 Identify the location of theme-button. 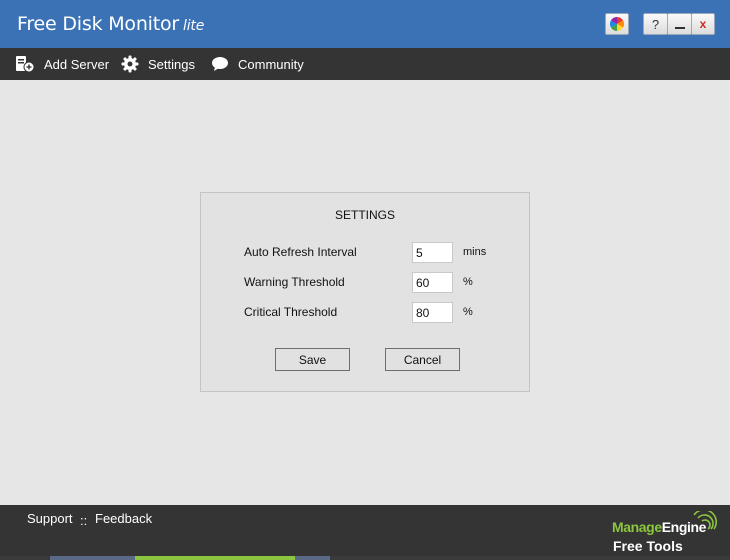
(617, 24).